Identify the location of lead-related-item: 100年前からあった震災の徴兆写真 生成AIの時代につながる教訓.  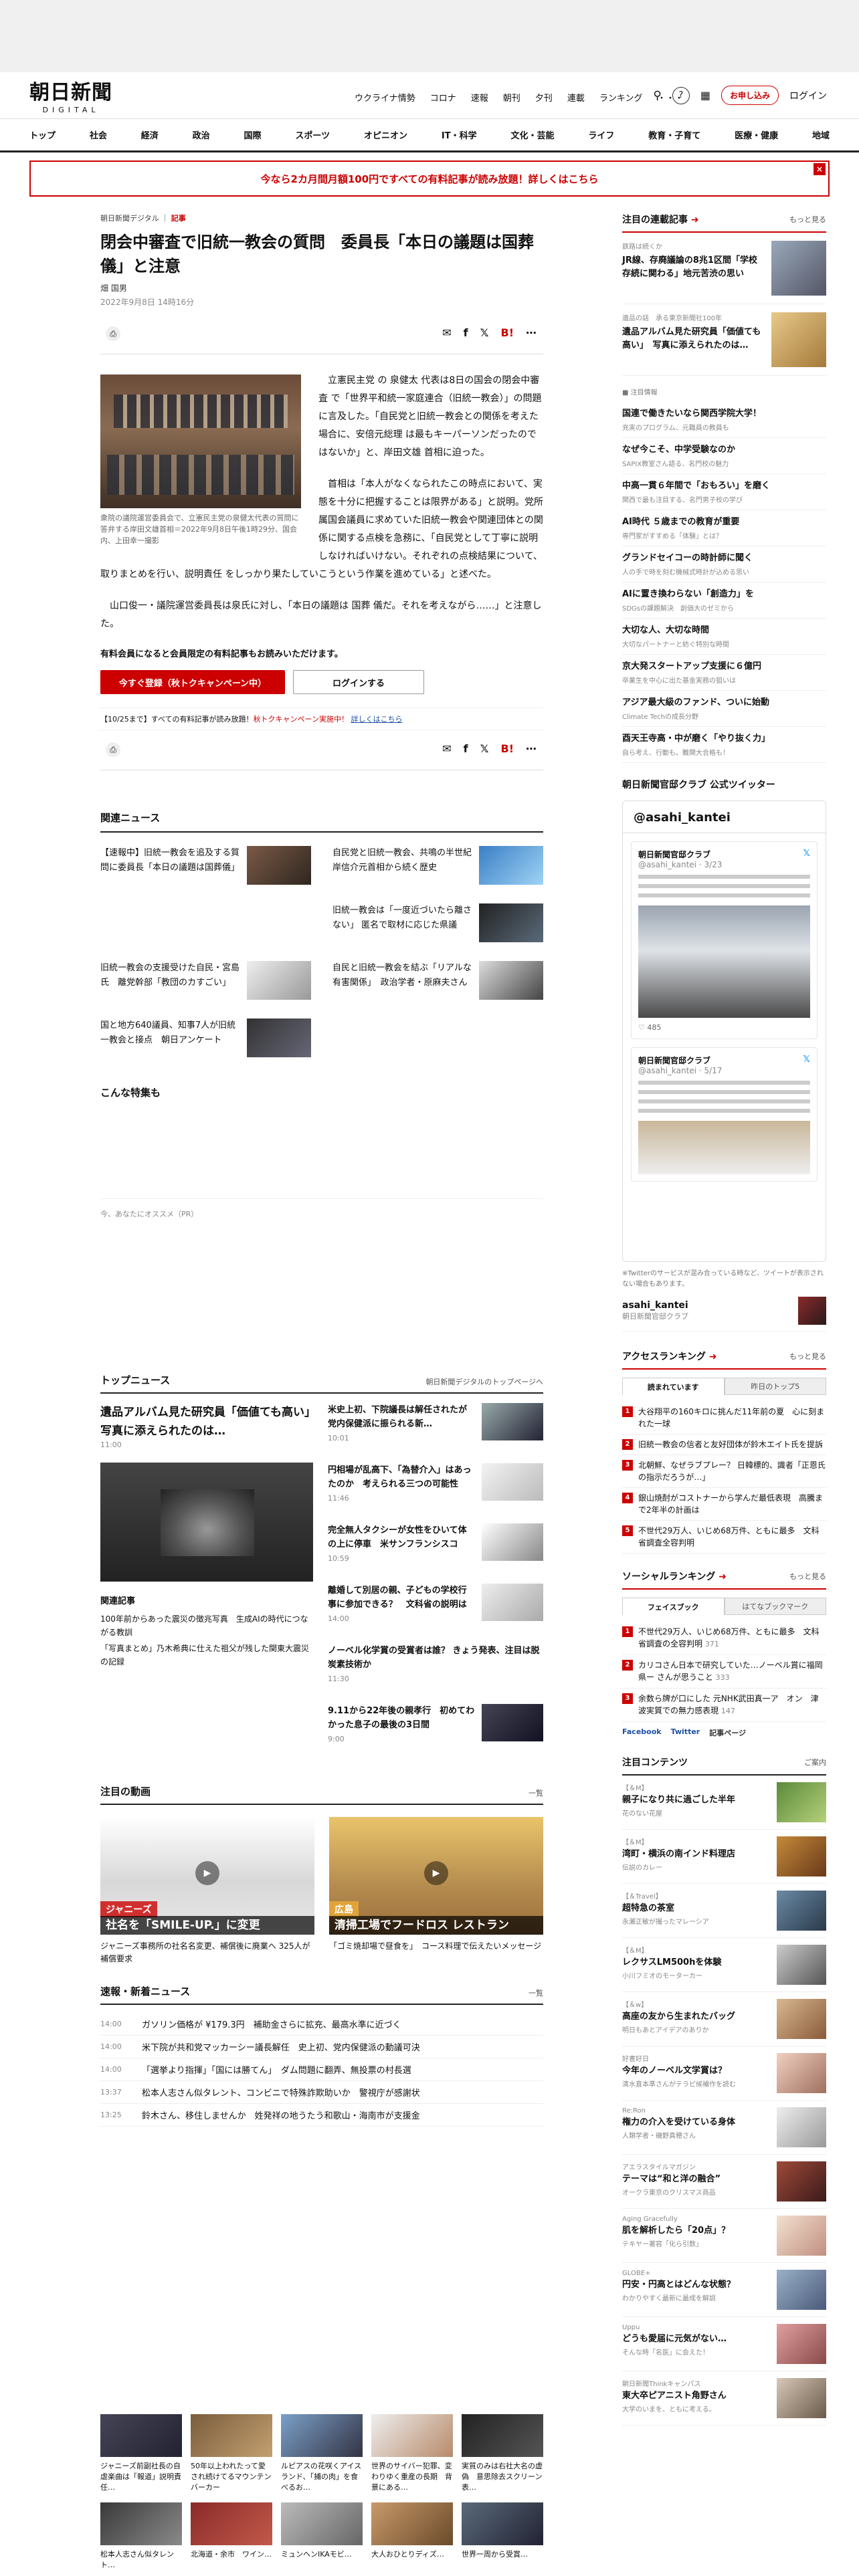
(207, 1626).